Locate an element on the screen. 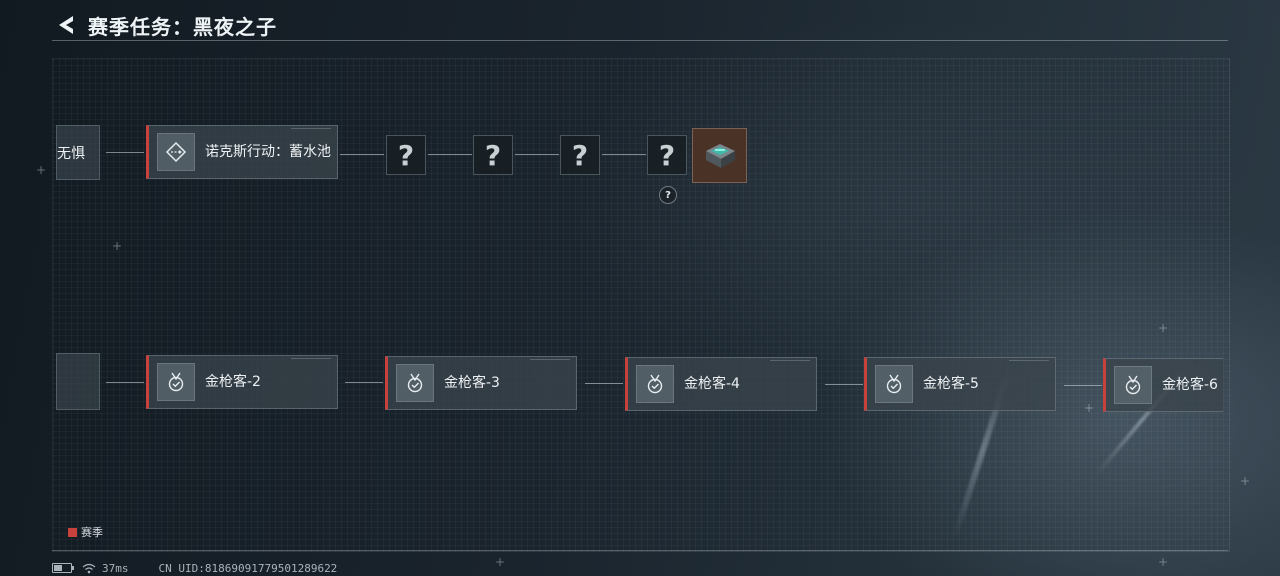 This screenshot has width=1280, height=576. task-card-golden-gun-3: 金枪客-3 is located at coordinates (481, 383).